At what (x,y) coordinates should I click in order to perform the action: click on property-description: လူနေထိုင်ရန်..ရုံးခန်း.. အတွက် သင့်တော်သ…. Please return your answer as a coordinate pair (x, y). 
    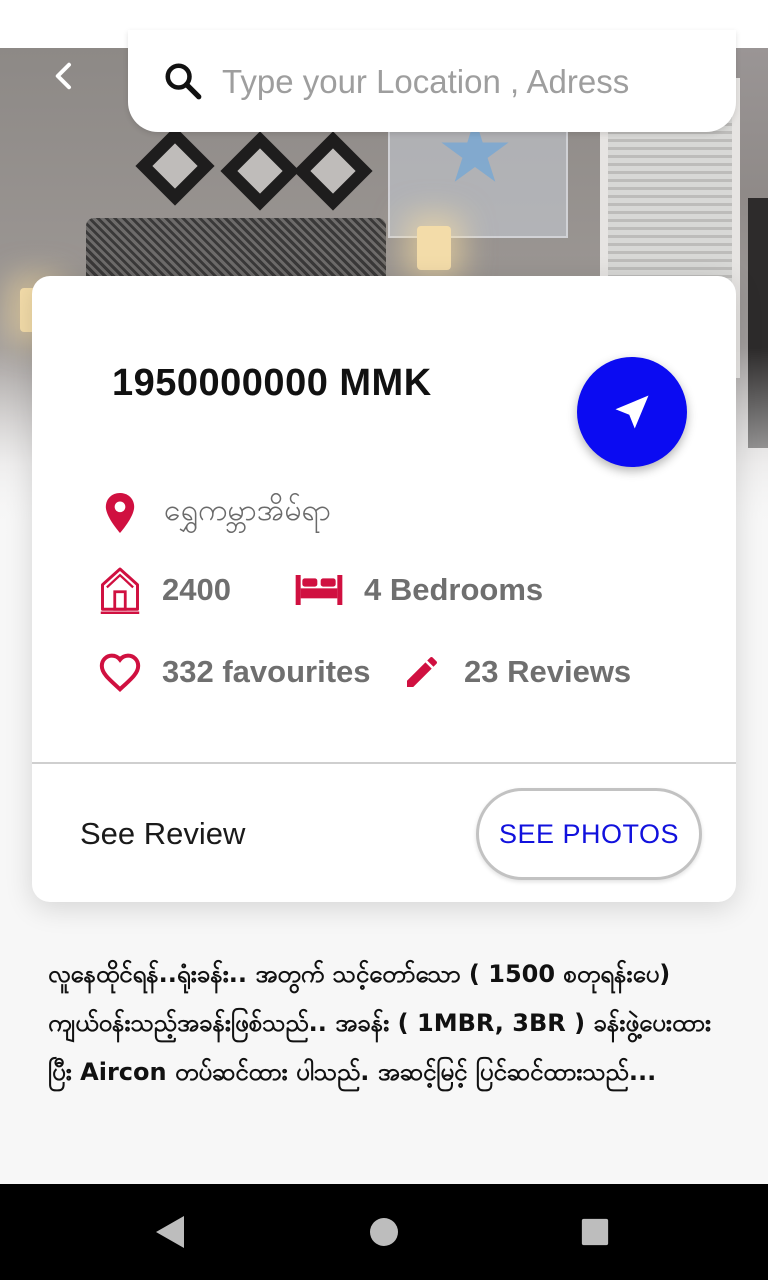
    Looking at the image, I should click on (380, 1023).